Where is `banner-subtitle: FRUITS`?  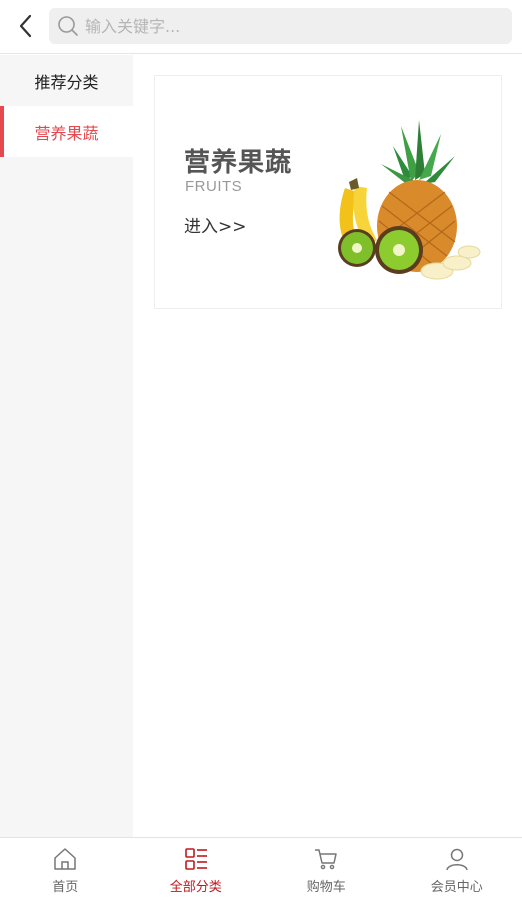 banner-subtitle: FRUITS is located at coordinates (214, 186).